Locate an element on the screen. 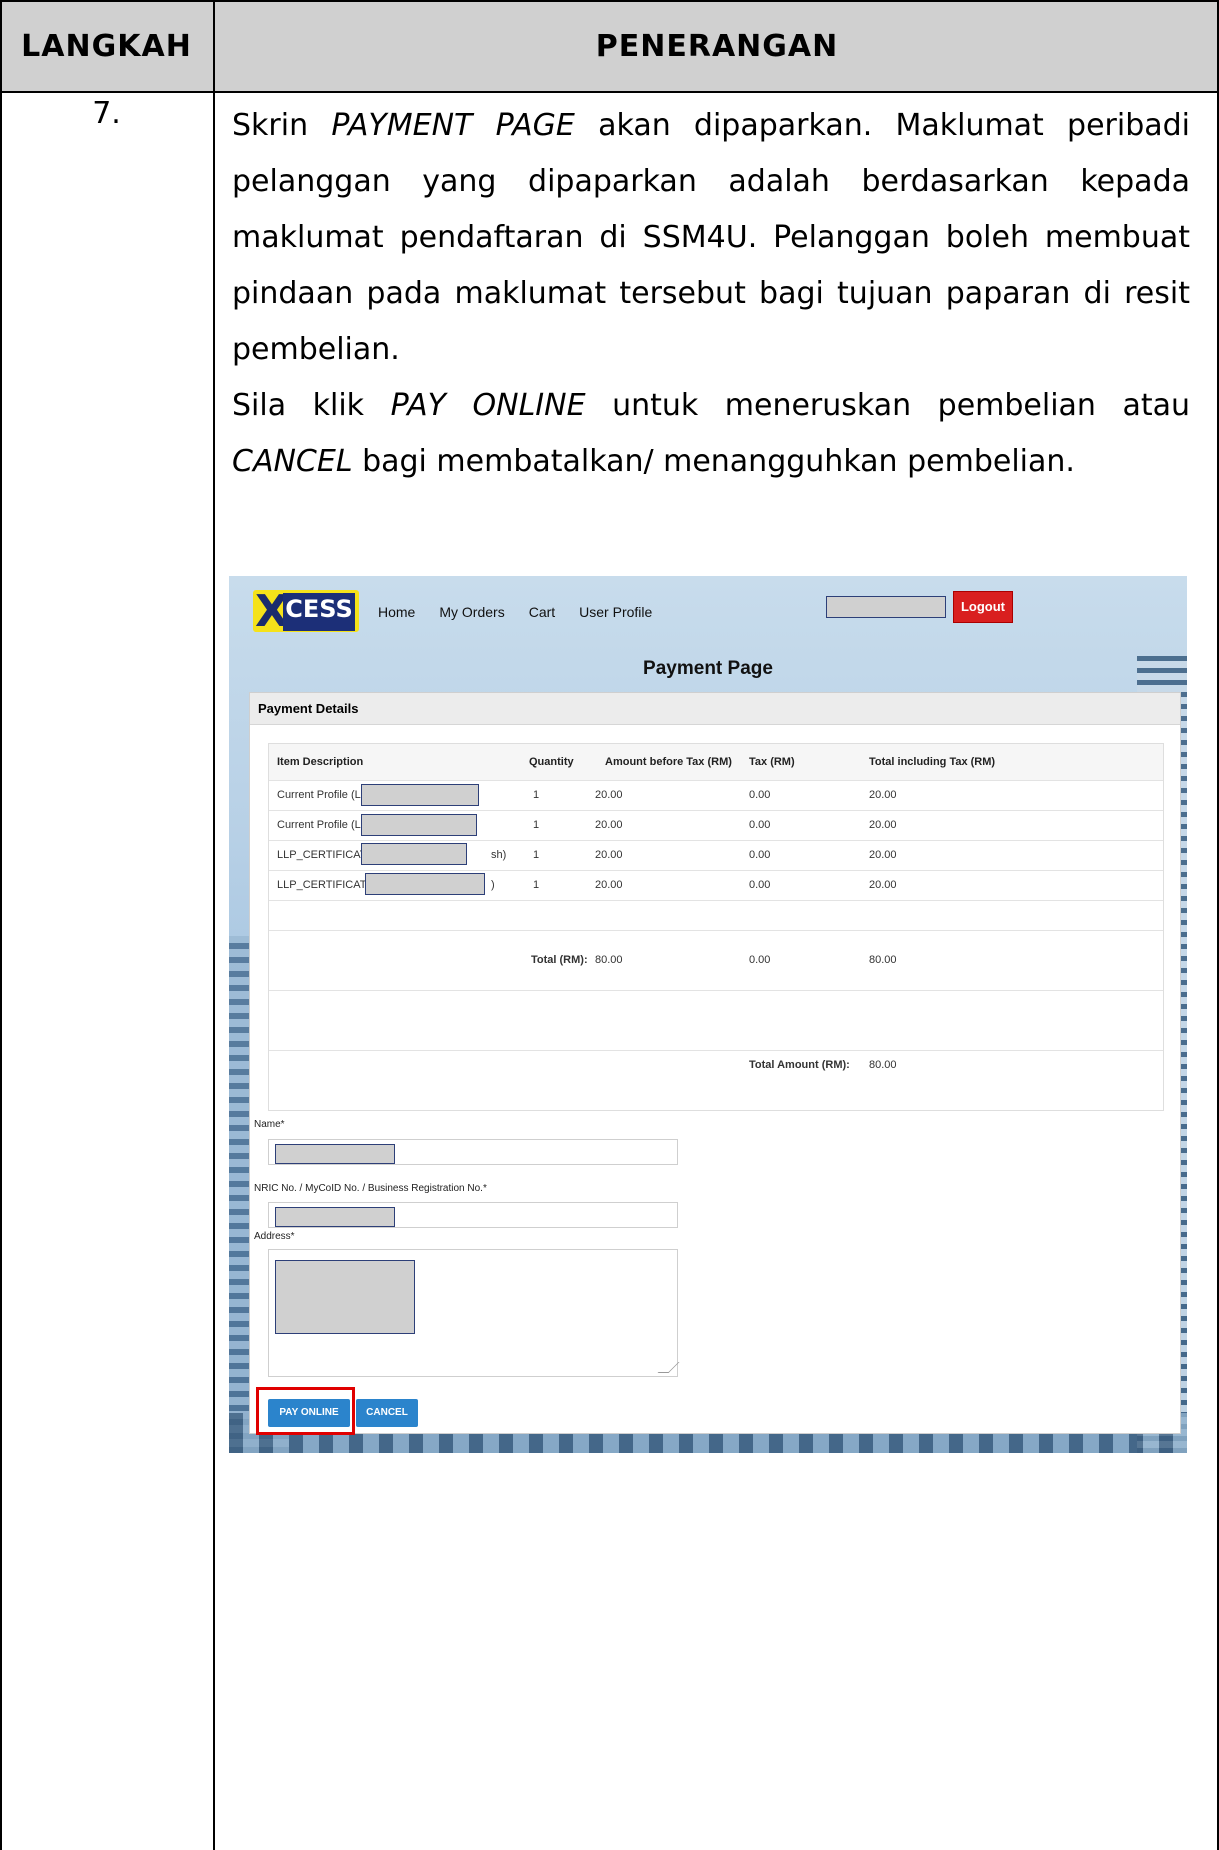 The image size is (1219, 1850). table-grand-total-row: Total Amount (RM): 80.00 is located at coordinates (716, 1065).